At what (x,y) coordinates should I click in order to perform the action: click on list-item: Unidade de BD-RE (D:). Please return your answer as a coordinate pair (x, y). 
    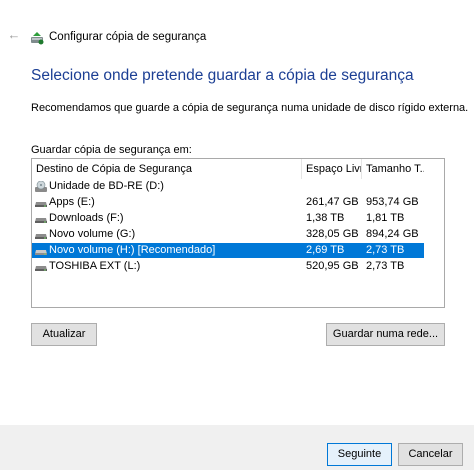
    Looking at the image, I should click on (228, 186).